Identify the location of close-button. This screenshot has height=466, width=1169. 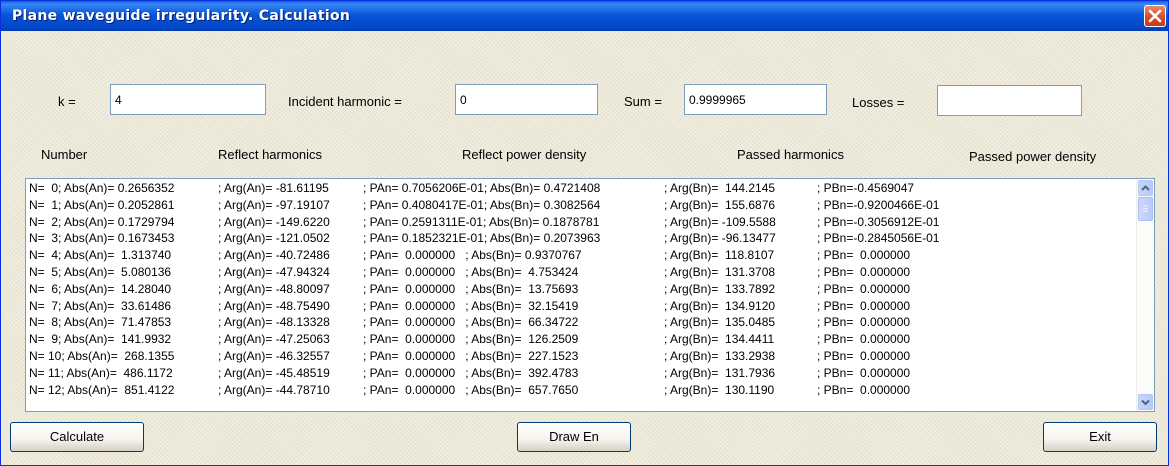
(1155, 16).